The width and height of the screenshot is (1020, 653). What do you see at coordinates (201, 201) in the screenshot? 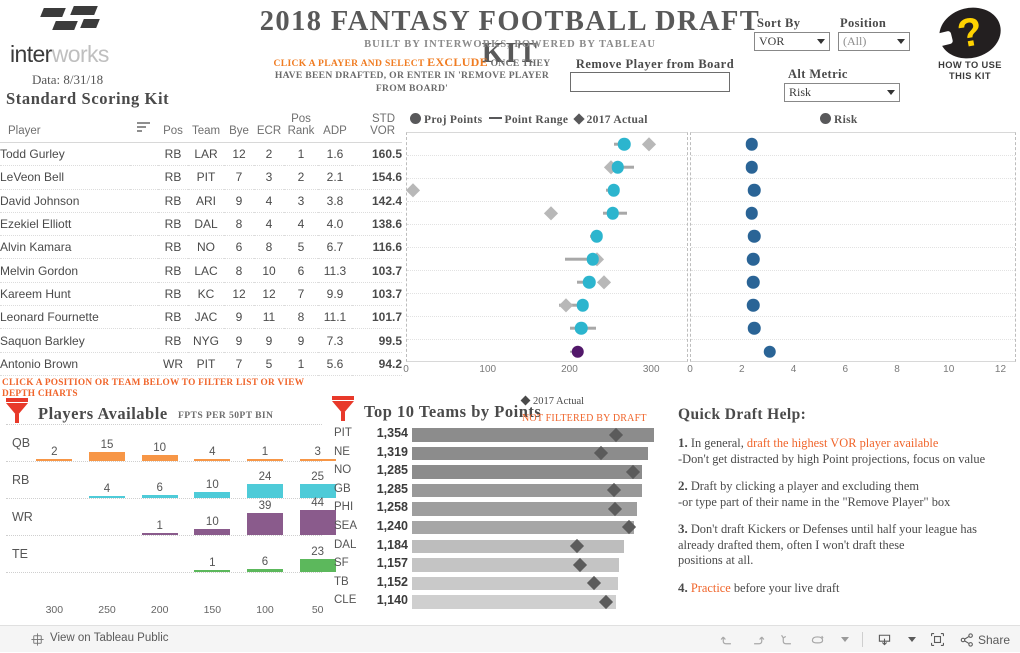
I see `table-row: David Johnson RB ARI 9 4 3 3.8 142.4` at bounding box center [201, 201].